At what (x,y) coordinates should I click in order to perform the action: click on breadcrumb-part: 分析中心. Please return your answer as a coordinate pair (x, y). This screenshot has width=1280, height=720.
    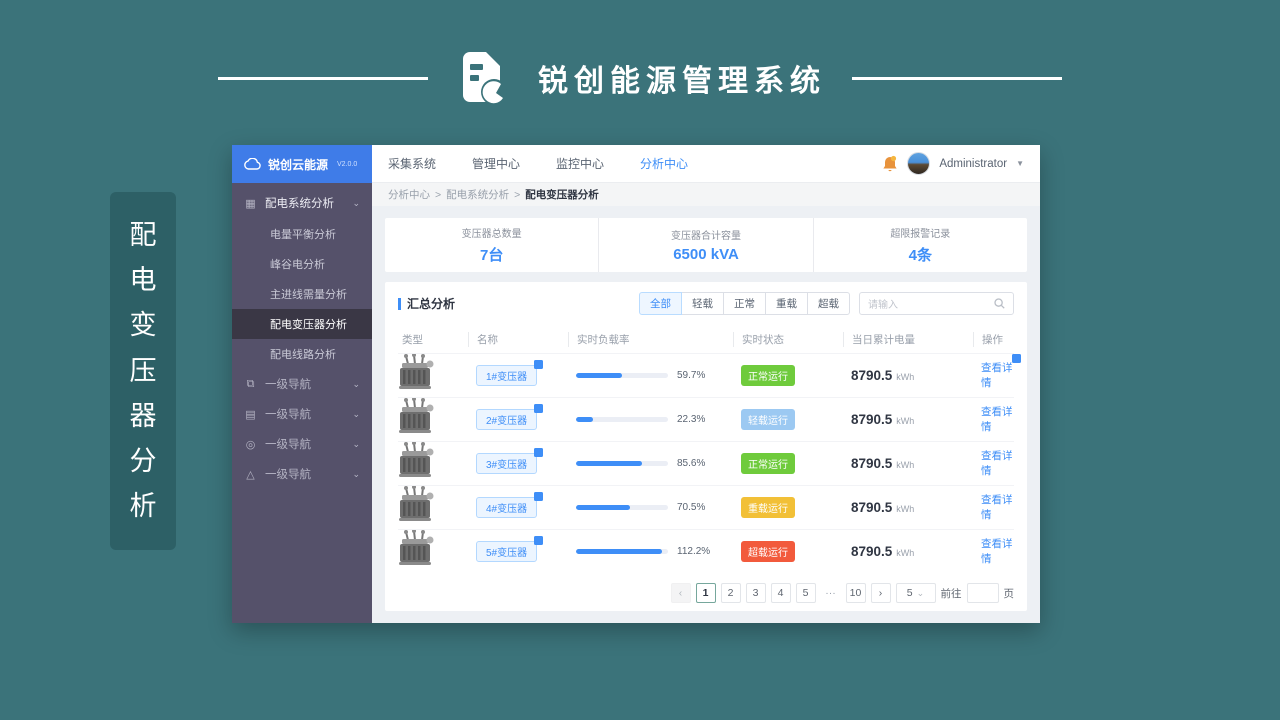
    Looking at the image, I should click on (409, 194).